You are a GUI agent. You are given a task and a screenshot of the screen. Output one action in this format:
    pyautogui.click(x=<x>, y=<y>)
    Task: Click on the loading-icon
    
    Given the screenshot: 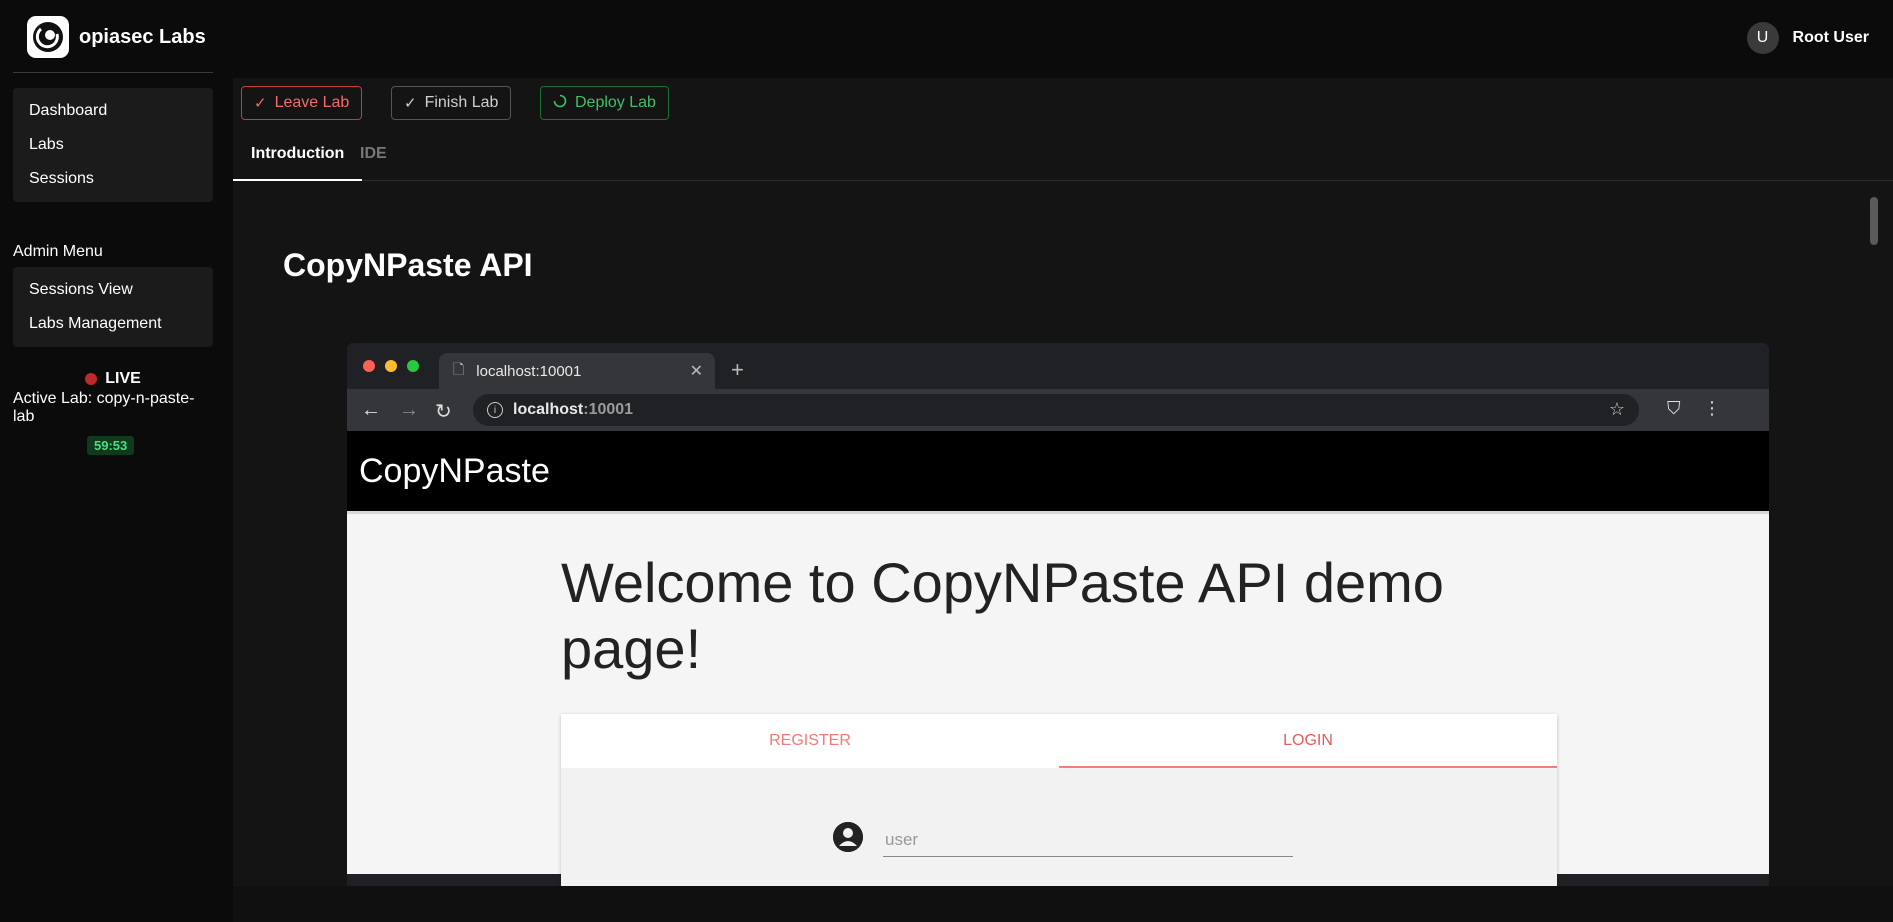 What is the action you would take?
    pyautogui.click(x=560, y=103)
    